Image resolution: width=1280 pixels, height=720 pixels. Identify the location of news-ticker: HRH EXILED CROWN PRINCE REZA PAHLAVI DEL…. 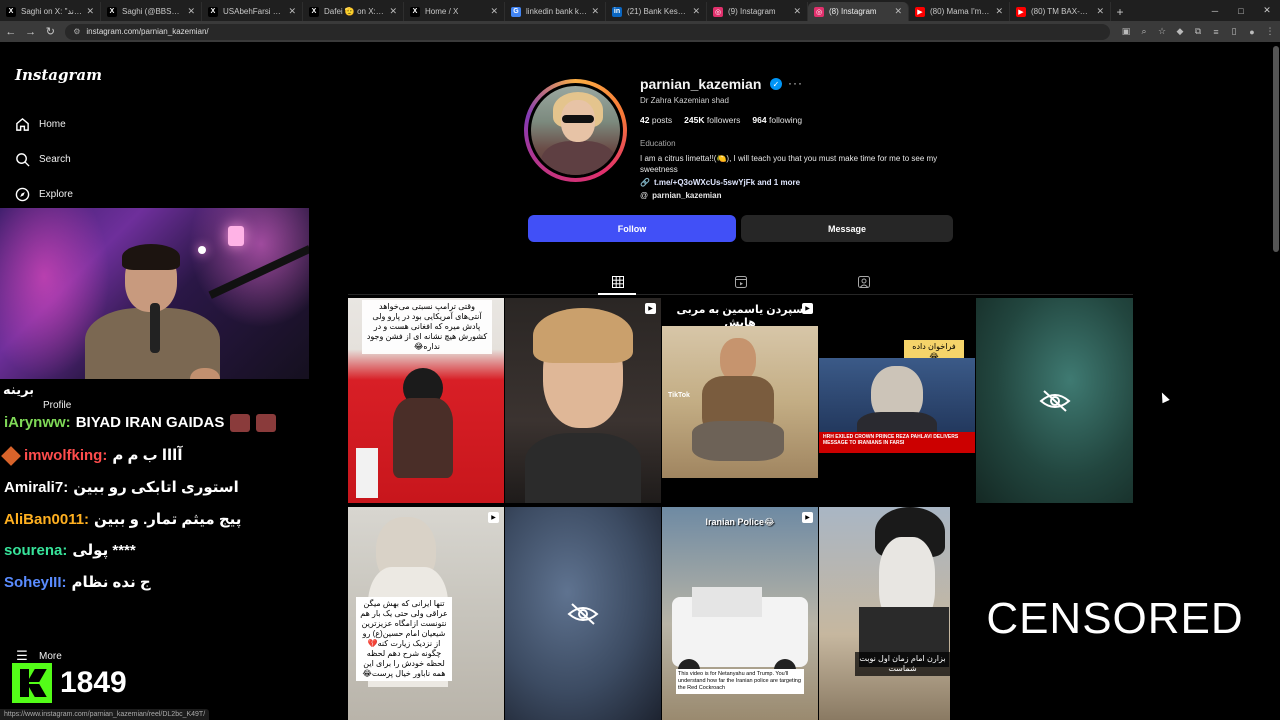
(891, 440).